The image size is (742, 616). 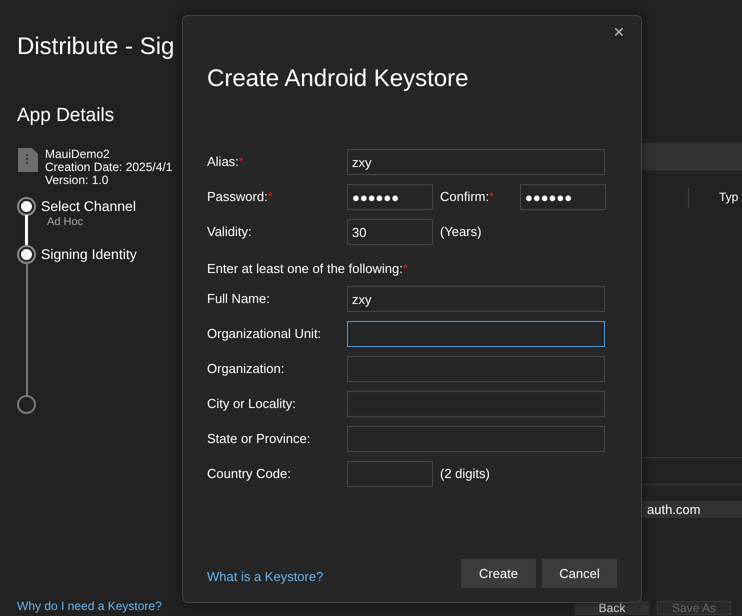 What do you see at coordinates (461, 232) in the screenshot?
I see `unit-label: (Years)` at bounding box center [461, 232].